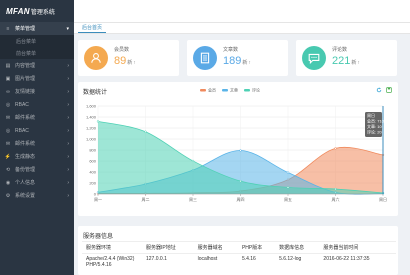  Describe the element at coordinates (371, 126) in the screenshot. I see `tooltip-series-name: 文章` at that location.